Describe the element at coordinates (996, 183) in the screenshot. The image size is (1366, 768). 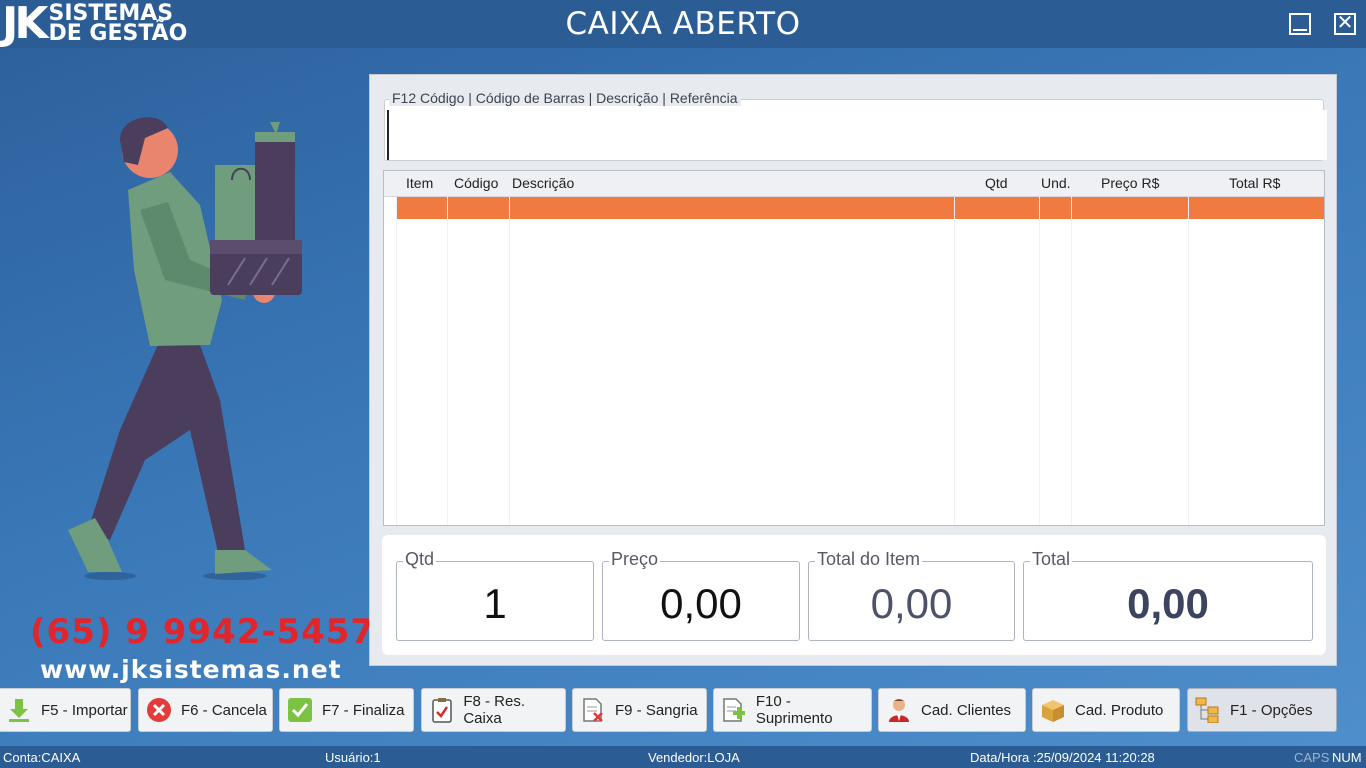
I see `col-header-qtd: Qtd` at that location.